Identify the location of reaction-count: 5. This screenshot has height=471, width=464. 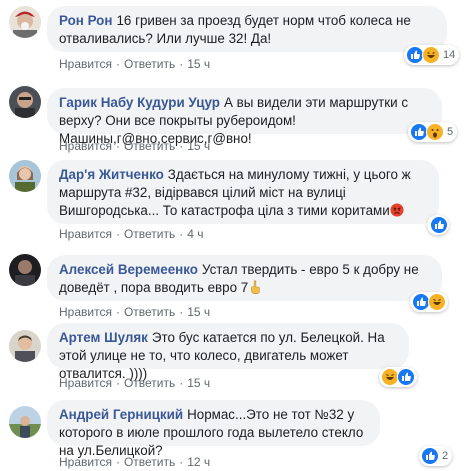
(450, 132).